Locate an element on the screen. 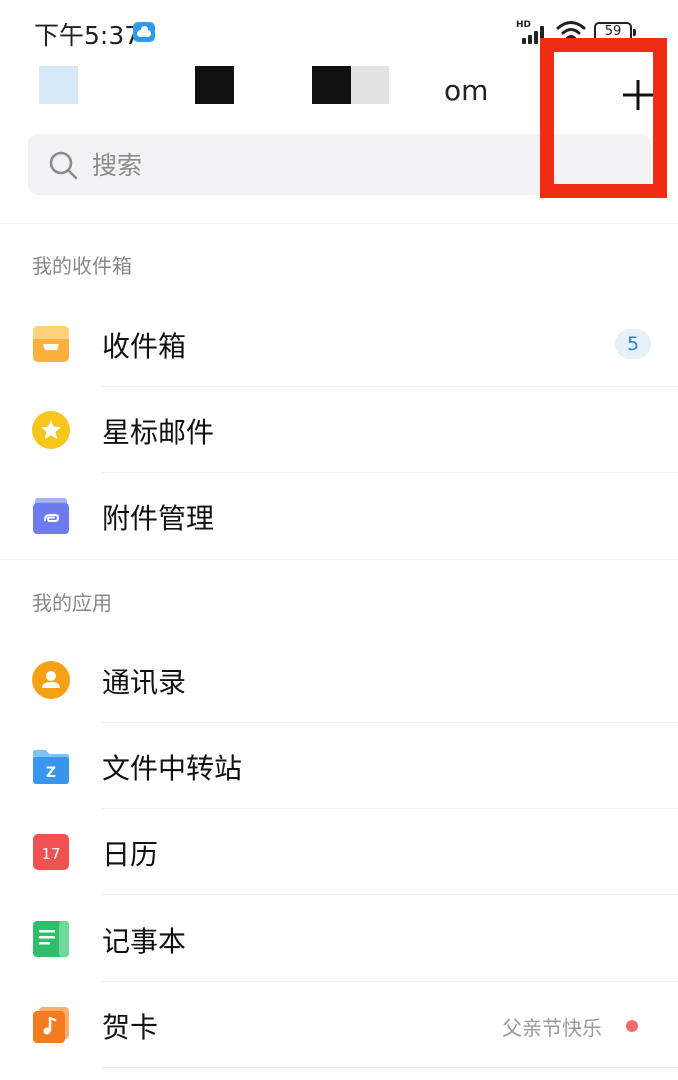 The width and height of the screenshot is (678, 1080). svg-text: Z is located at coordinates (51, 773).